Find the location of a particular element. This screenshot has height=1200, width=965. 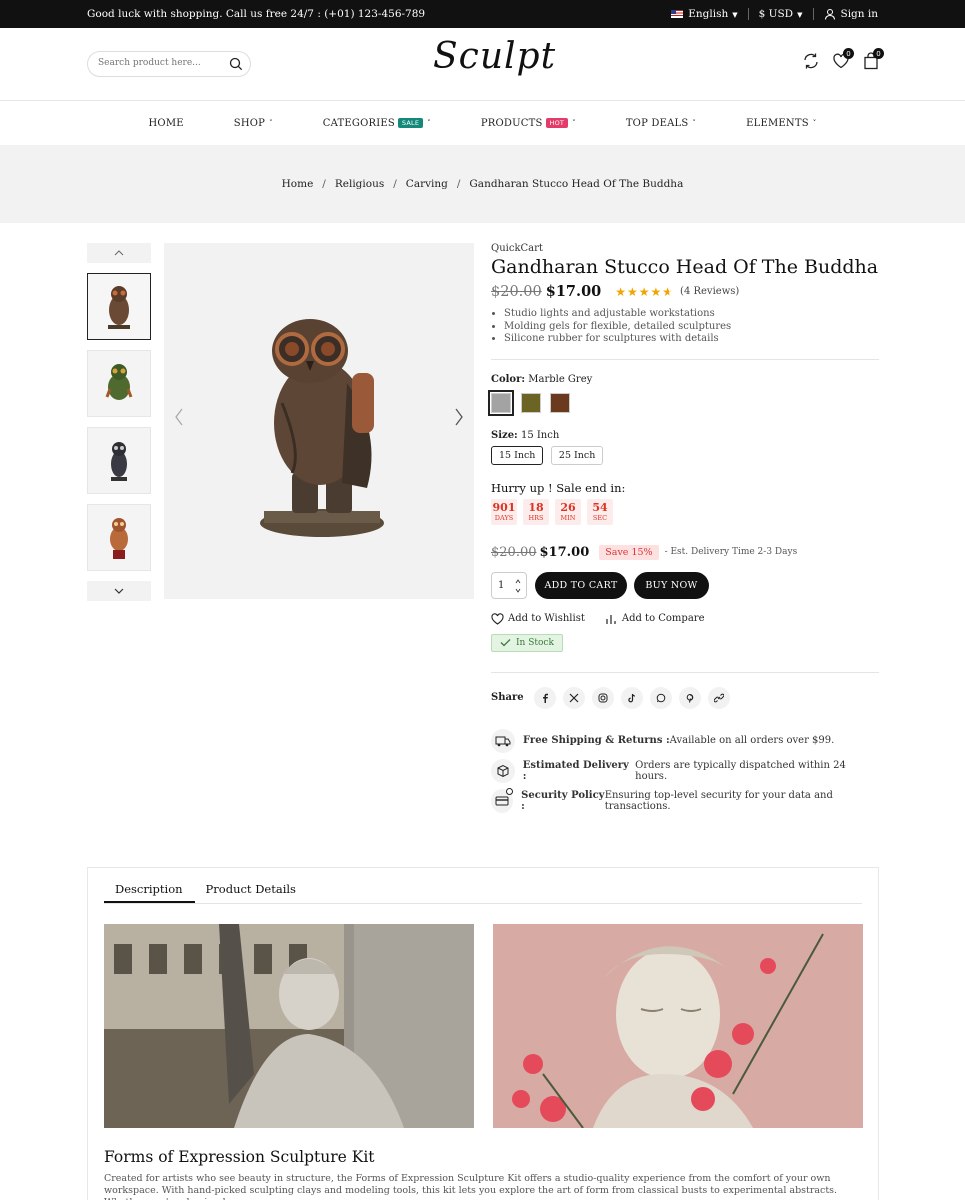

breadcrumb-home: Home is located at coordinates (298, 184).